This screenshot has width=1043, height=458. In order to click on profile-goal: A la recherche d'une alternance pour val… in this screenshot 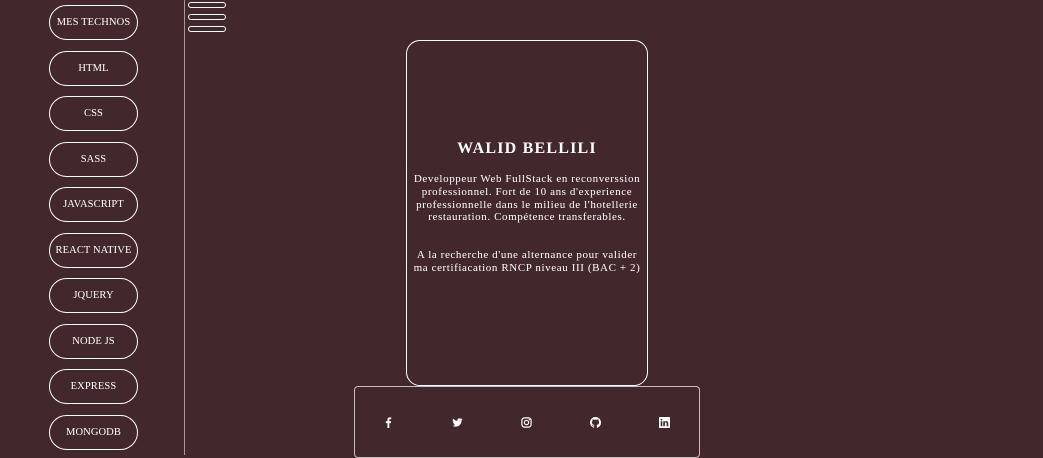, I will do `click(527, 261)`.